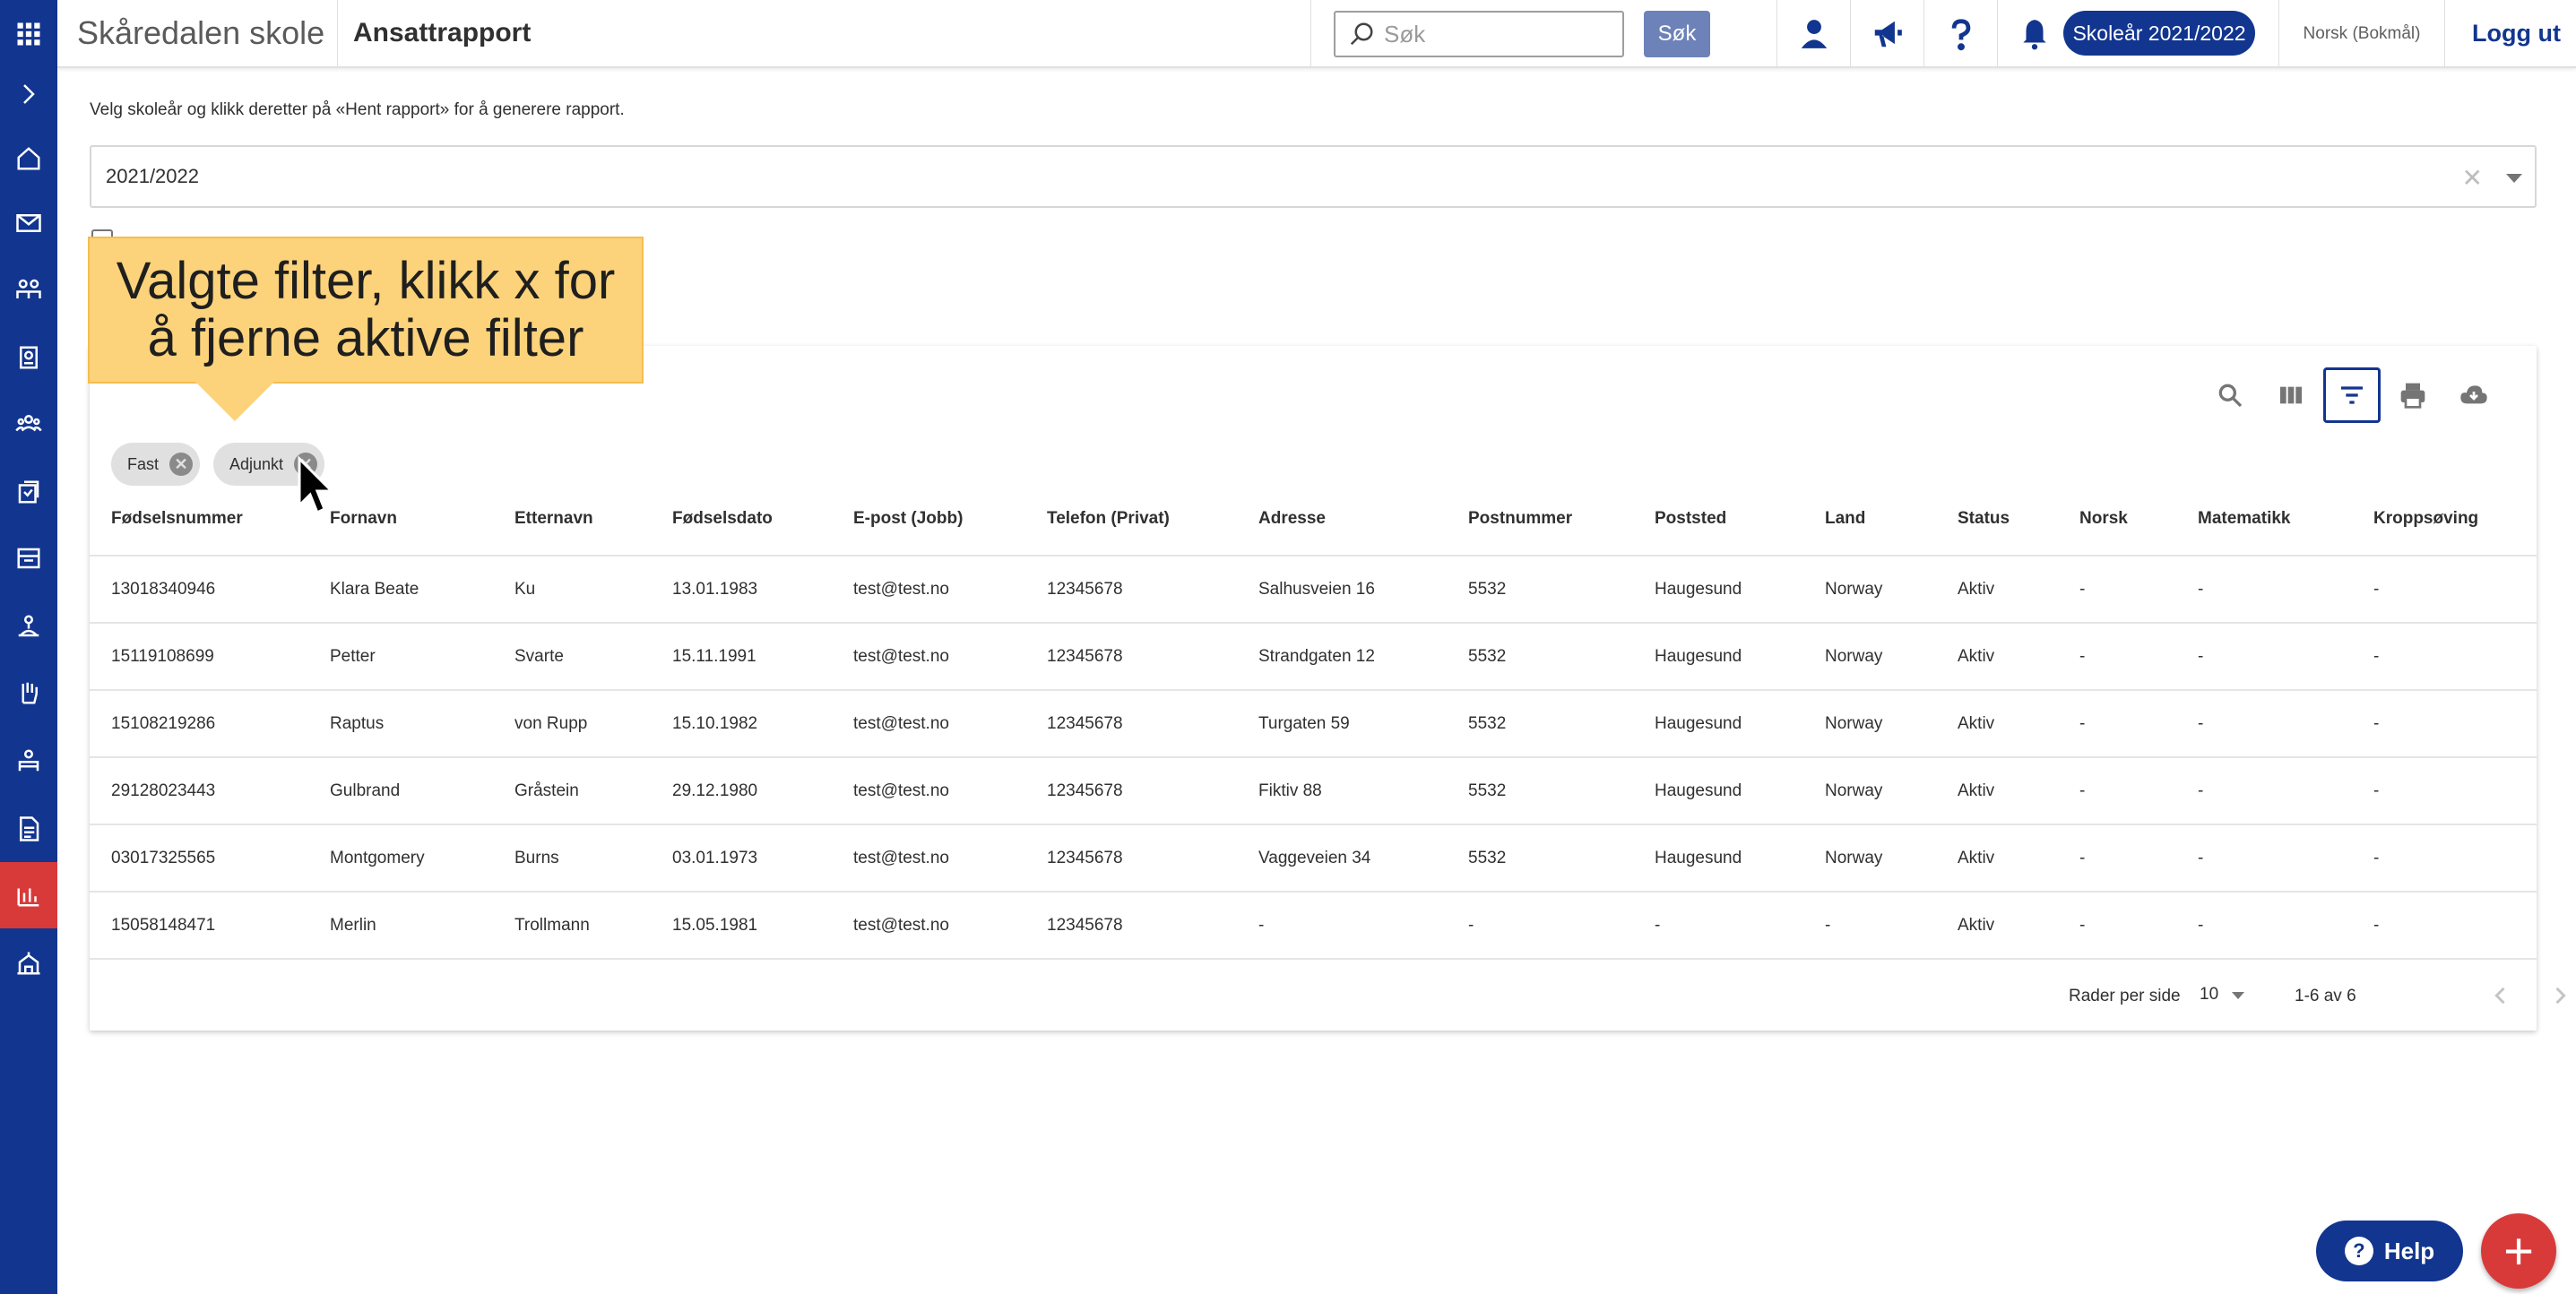 The width and height of the screenshot is (2576, 1294). What do you see at coordinates (551, 724) in the screenshot?
I see `cell: von Rupp` at bounding box center [551, 724].